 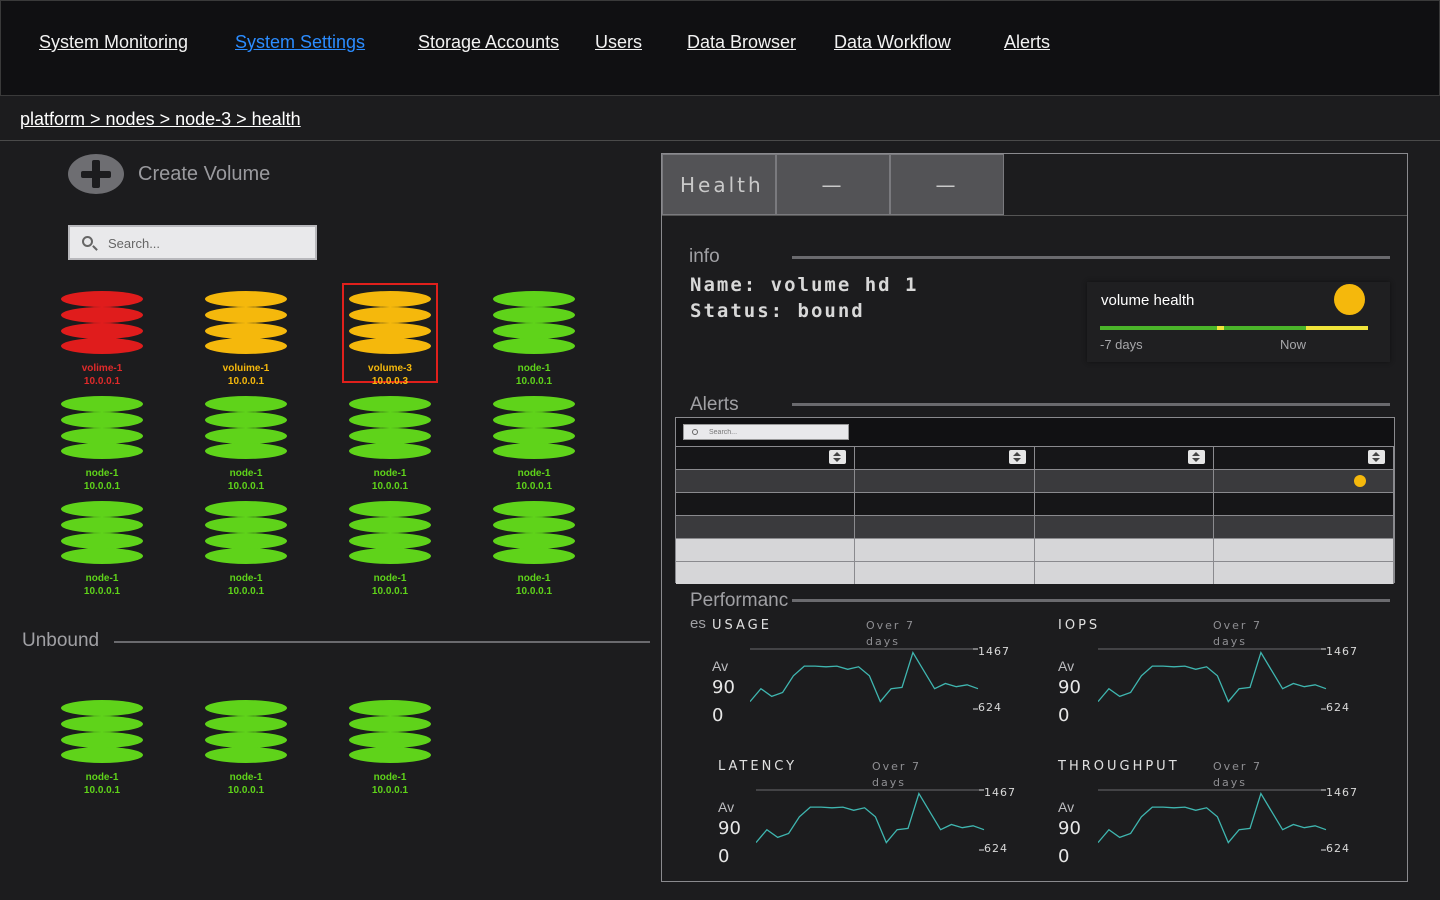 What do you see at coordinates (618, 42) in the screenshot?
I see `nav-users: Users` at bounding box center [618, 42].